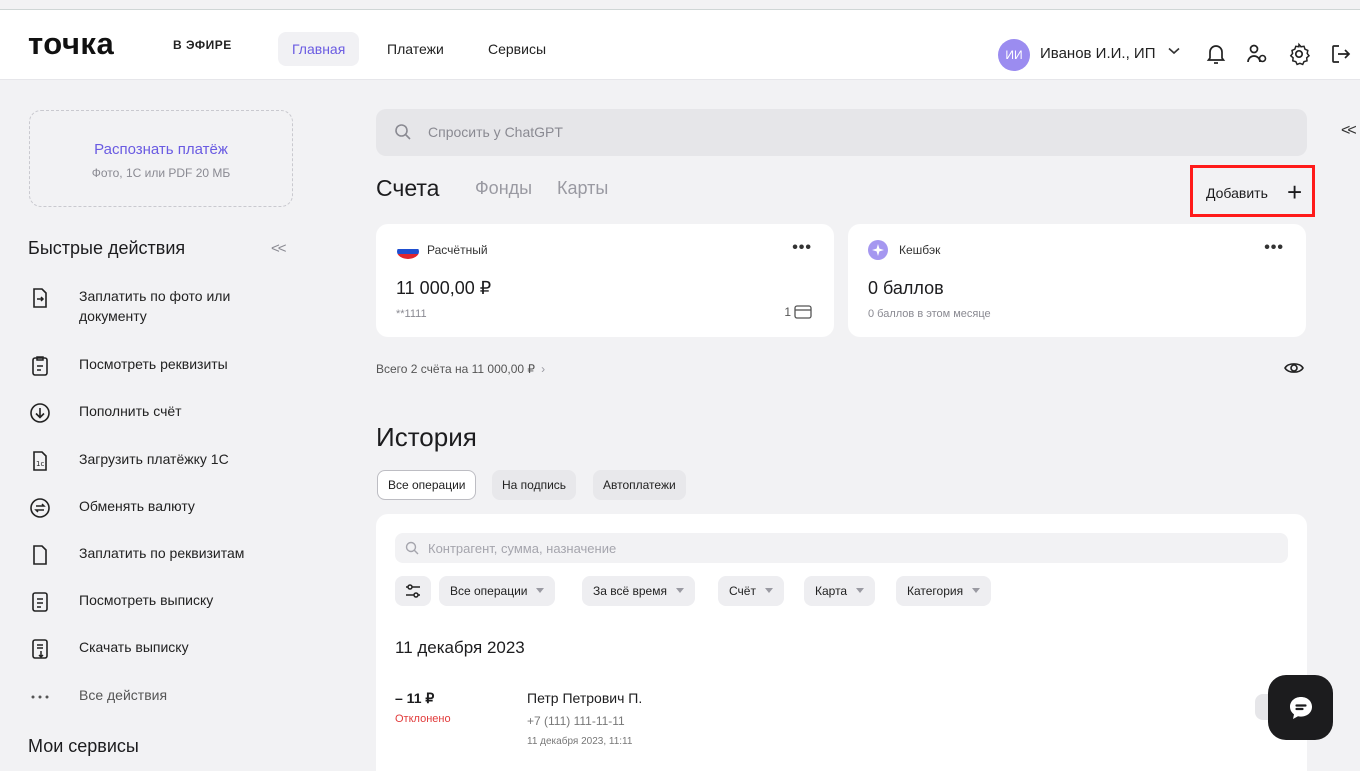 This screenshot has height=771, width=1360. I want to click on cashback-month: 0 баллов в этом месяце, so click(929, 314).